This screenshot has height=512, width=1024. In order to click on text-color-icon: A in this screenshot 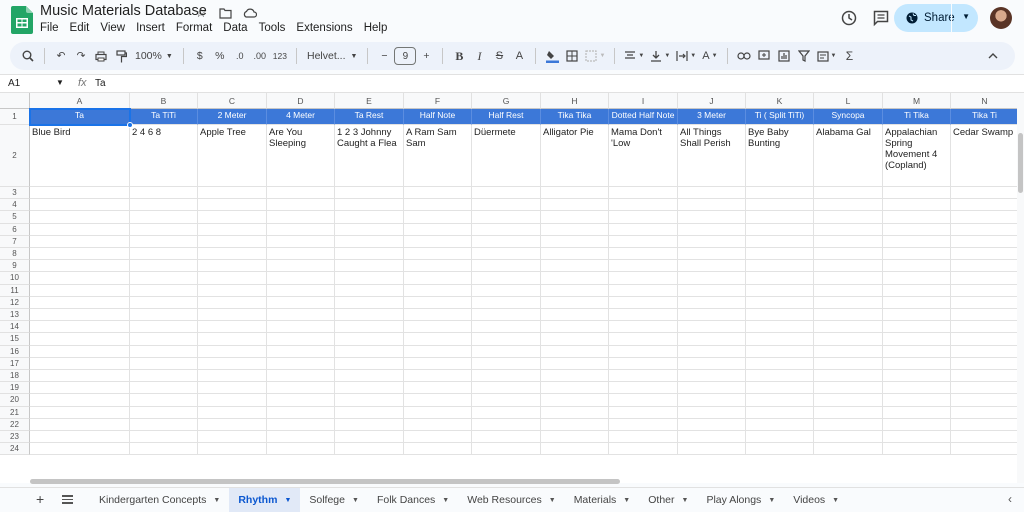, I will do `click(519, 56)`.